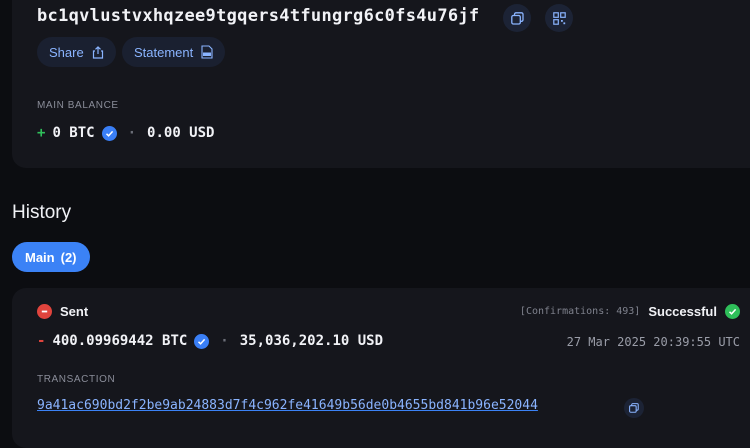 The height and width of the screenshot is (448, 750). I want to click on copy-hash-button, so click(634, 408).